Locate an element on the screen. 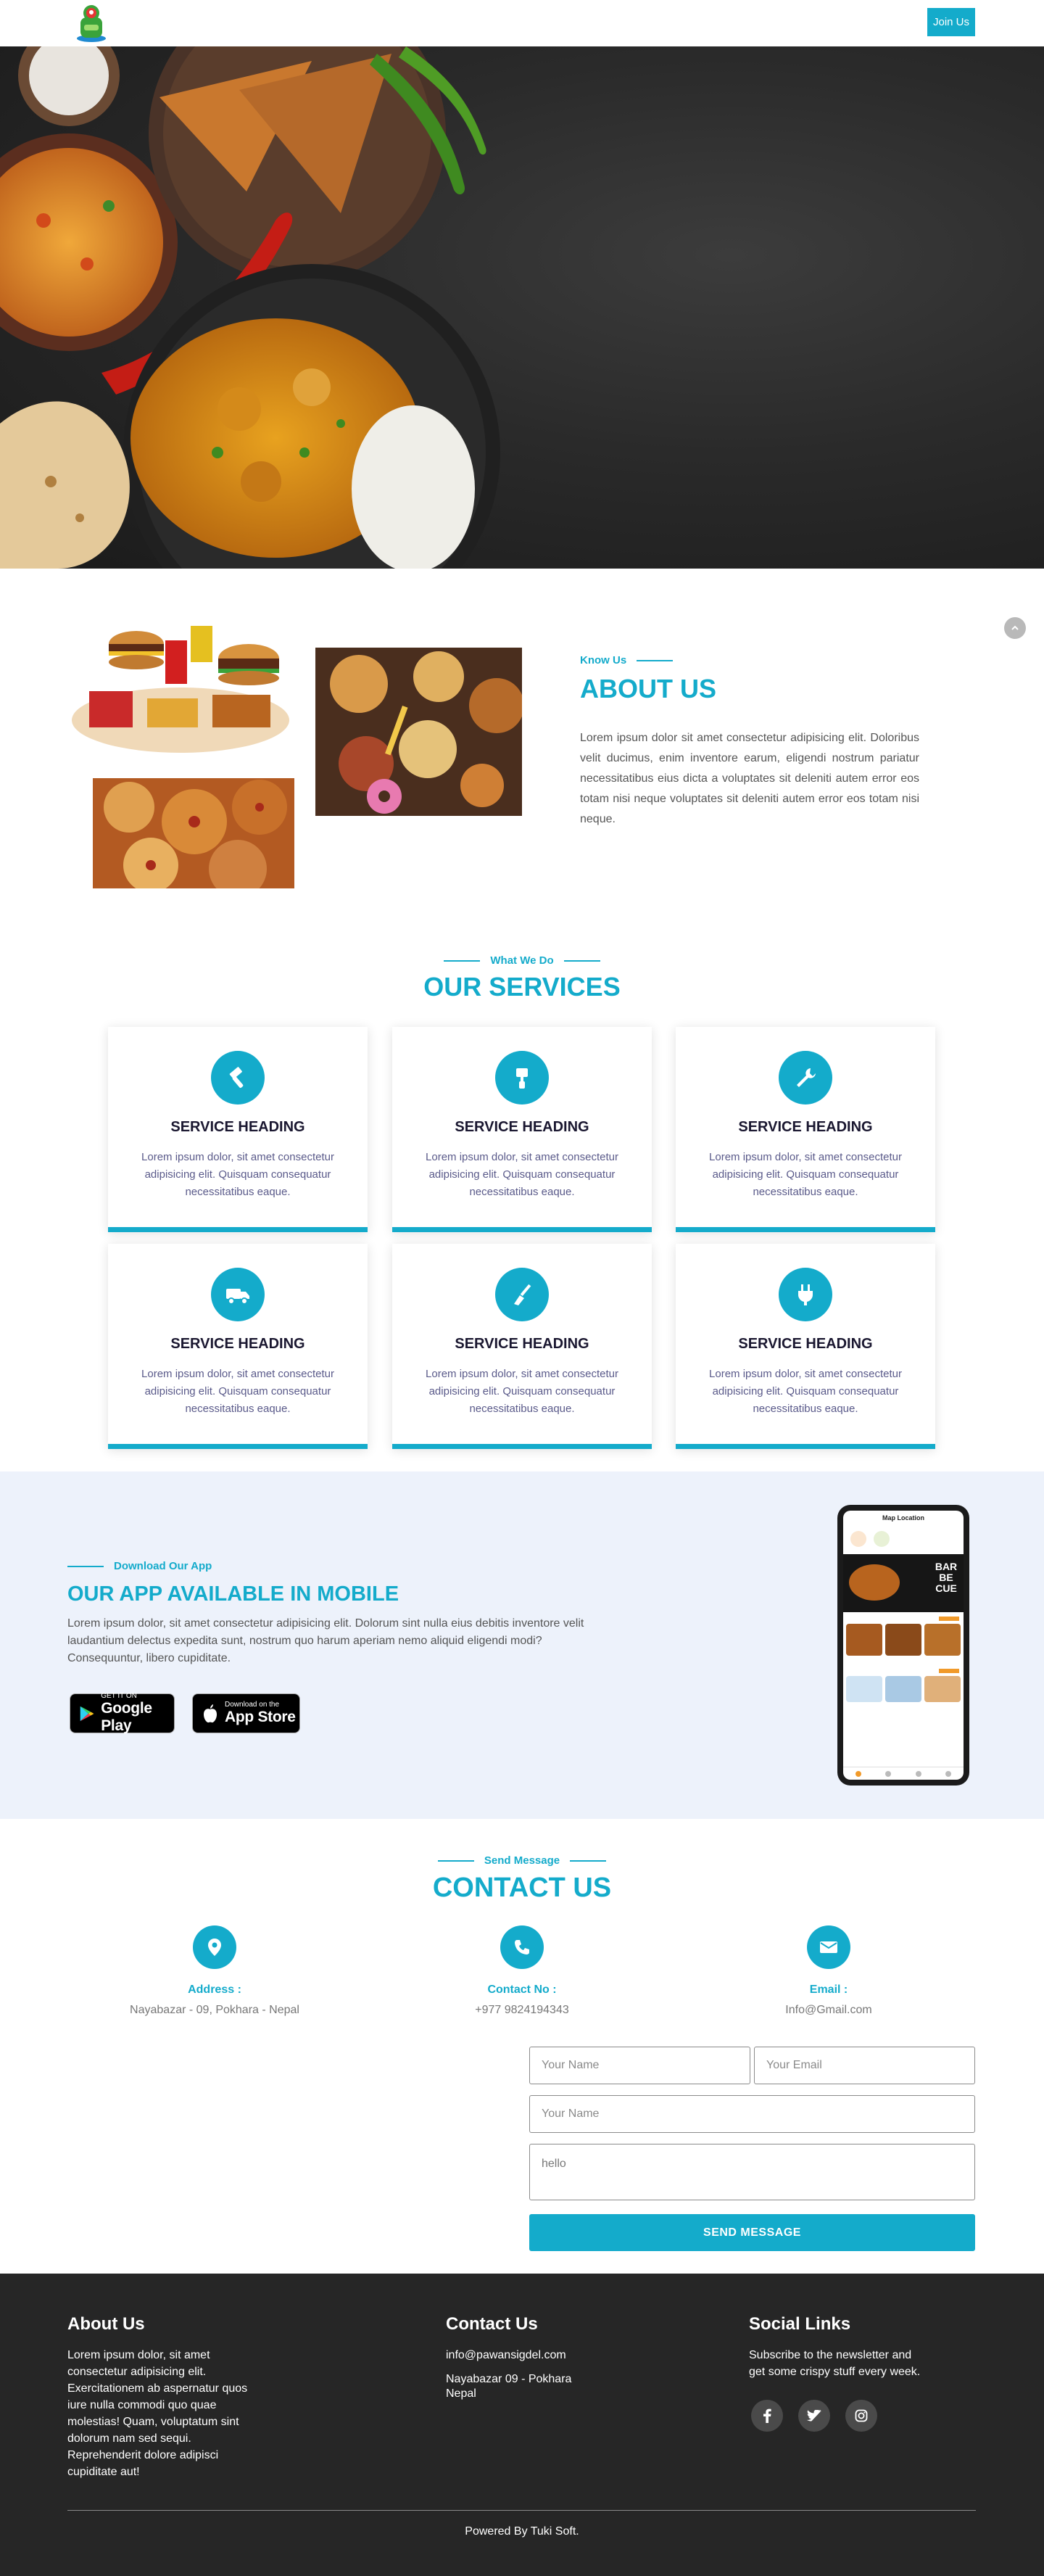 The height and width of the screenshot is (2576, 1044). powered-by-text: Powered By Tuki Soft. is located at coordinates (522, 2531).